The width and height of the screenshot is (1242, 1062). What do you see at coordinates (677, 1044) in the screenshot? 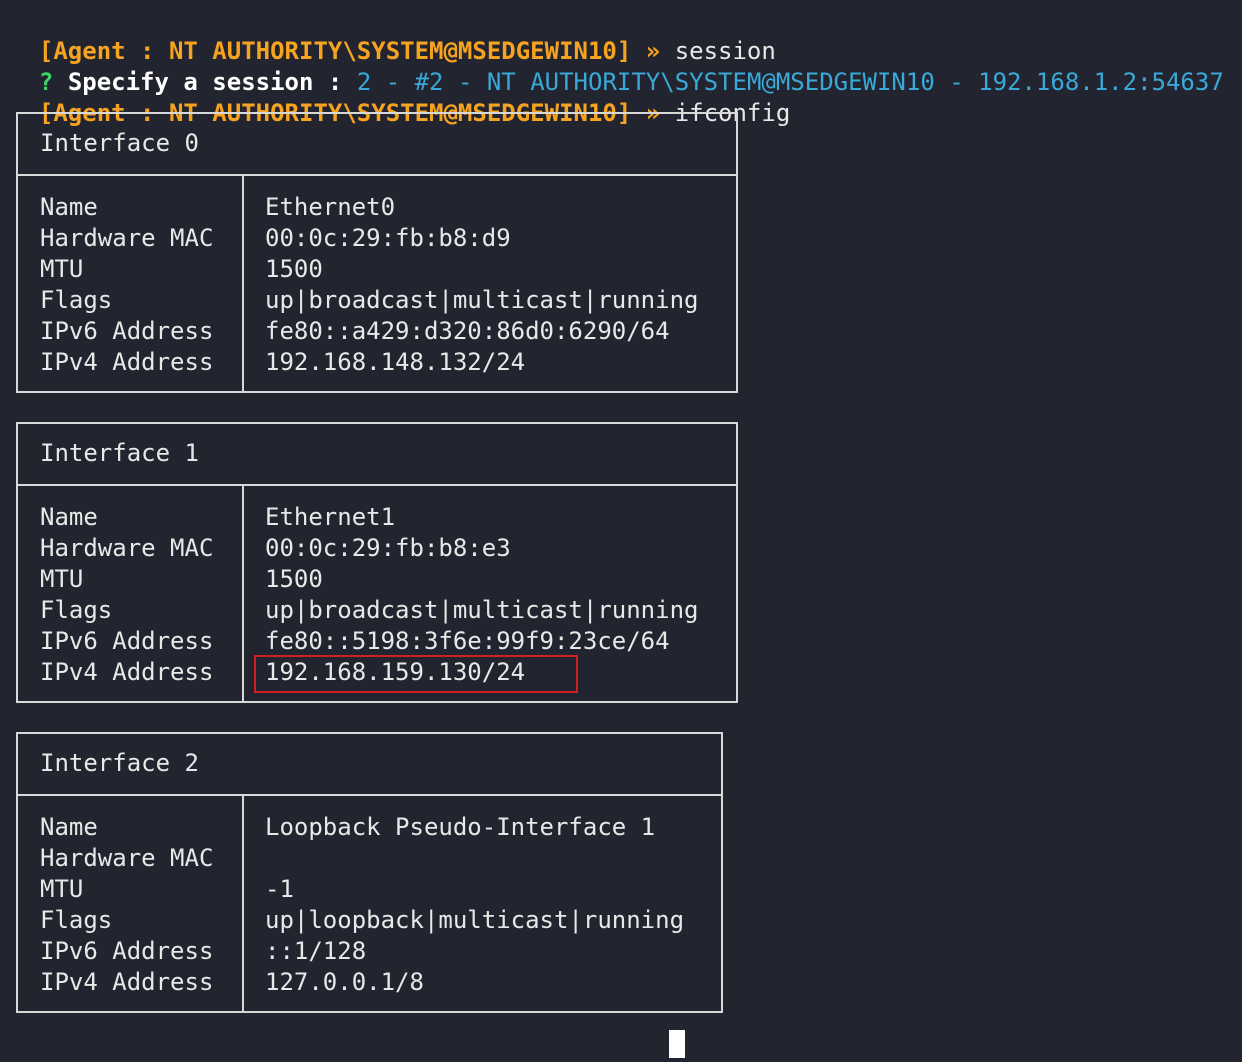
I see `terminal-cursor` at bounding box center [677, 1044].